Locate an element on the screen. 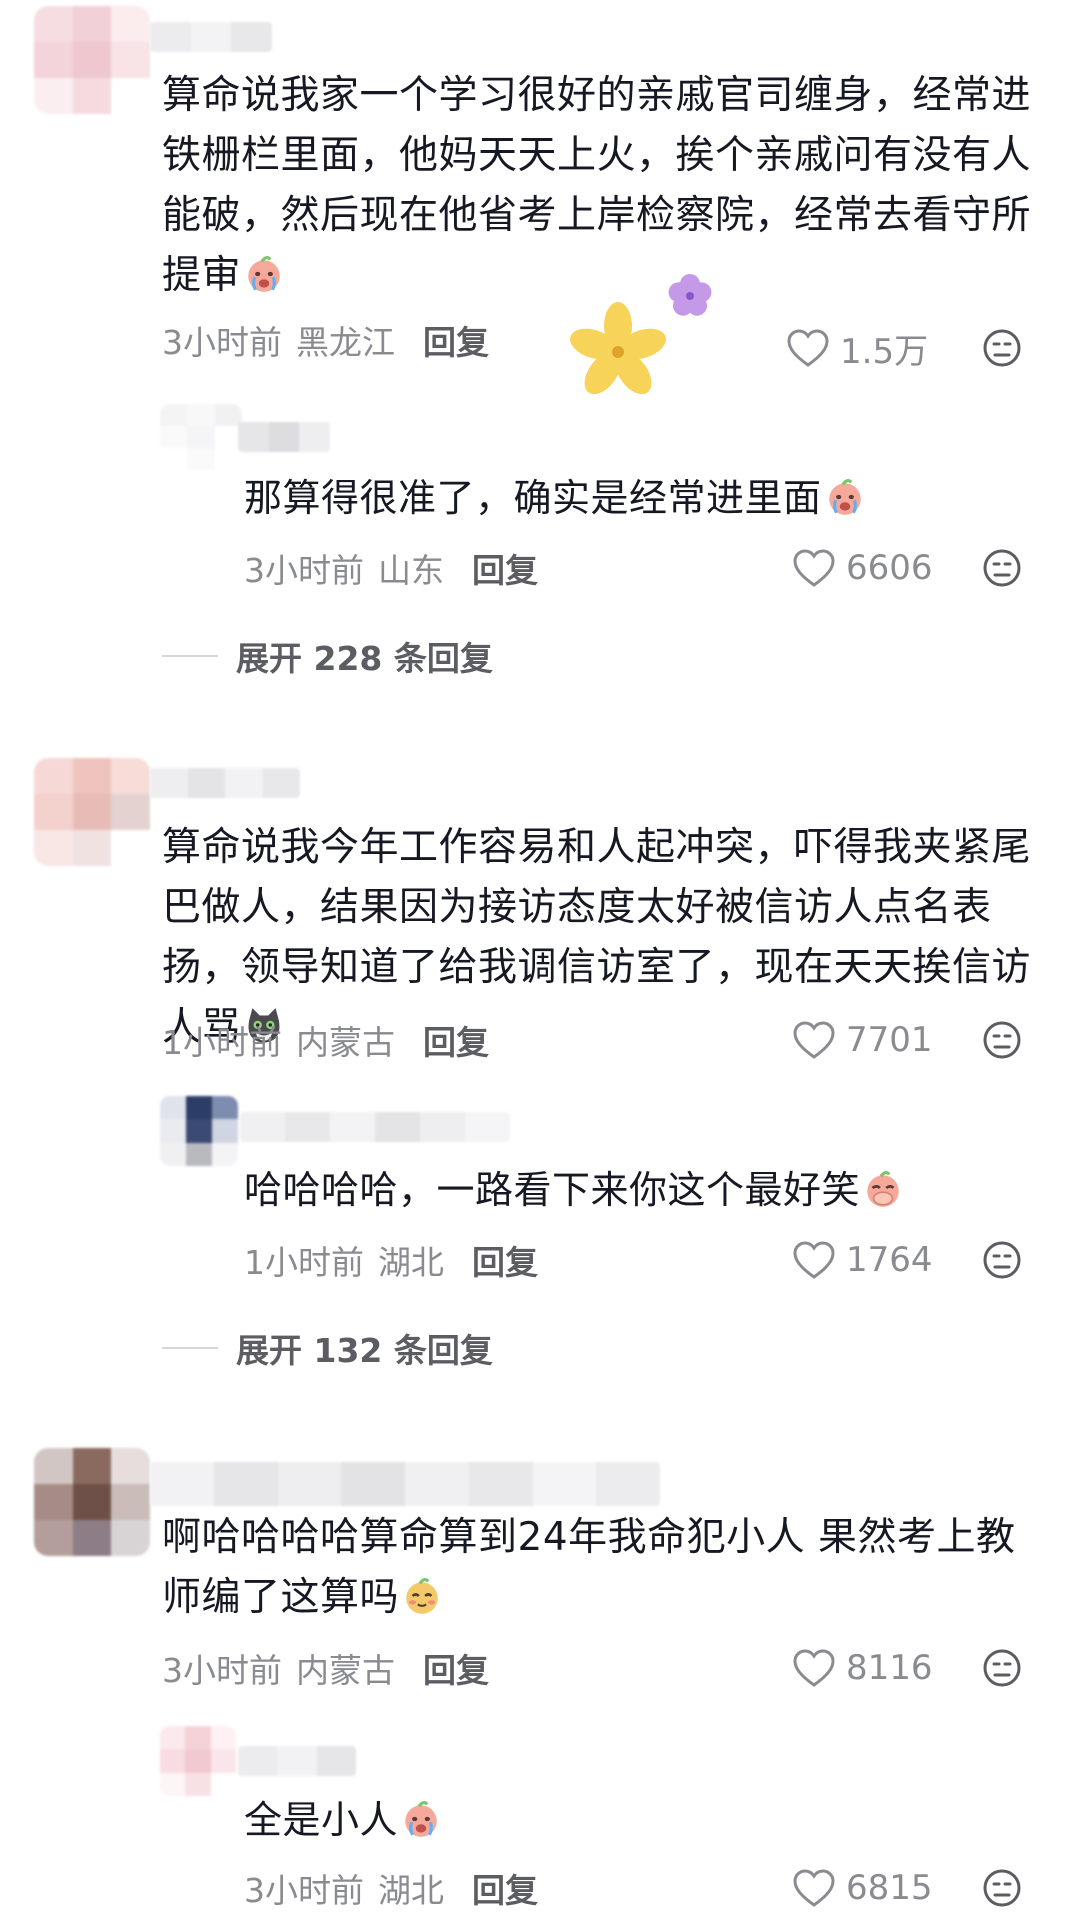  comment-meta: 1小时前 内蒙古 回复 is located at coordinates (325, 1040).